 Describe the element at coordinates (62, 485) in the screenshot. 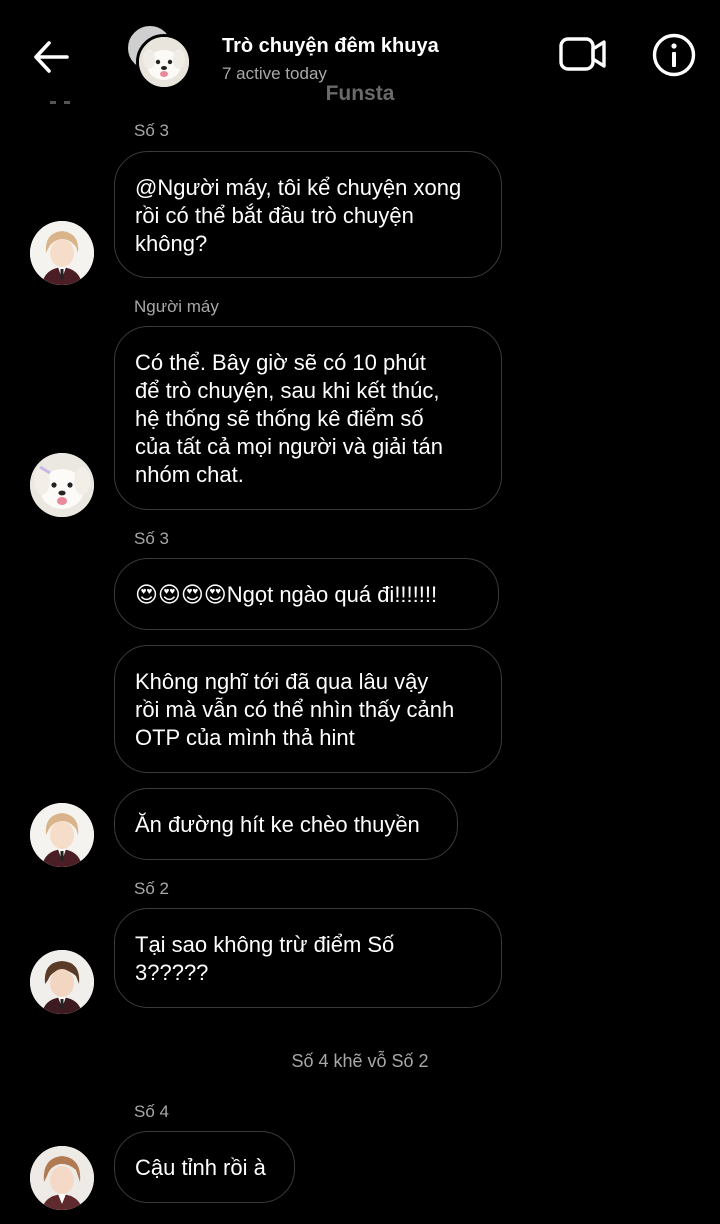

I see `avatar-nguoi-may` at that location.